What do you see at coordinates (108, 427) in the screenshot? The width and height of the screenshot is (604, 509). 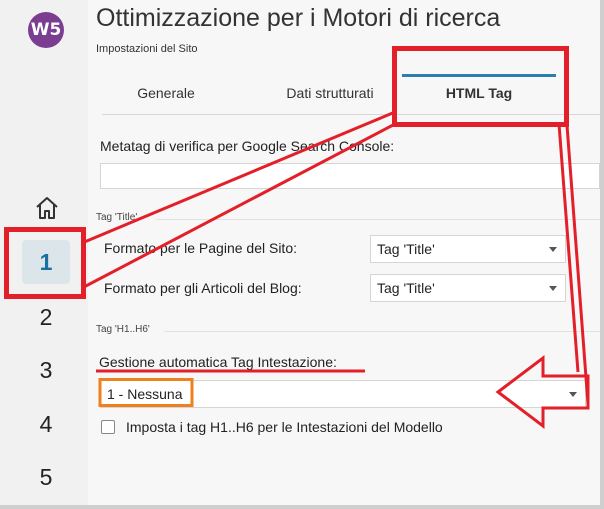 I see `template-headings-checkbox` at bounding box center [108, 427].